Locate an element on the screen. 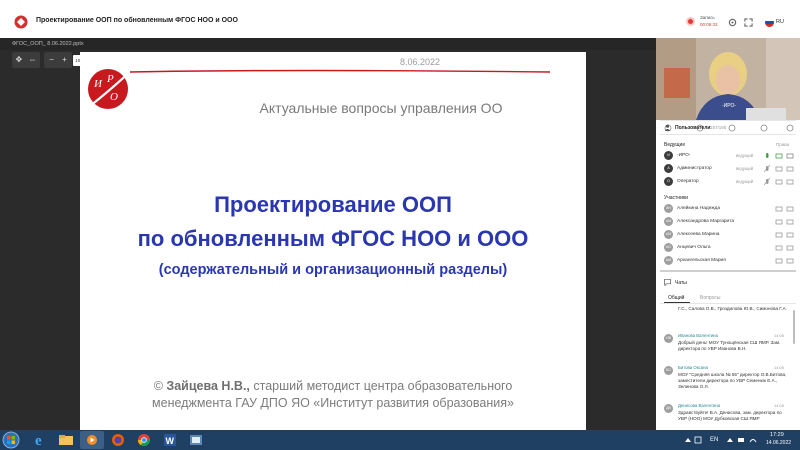 This screenshot has height=450, width=800. moderator-row: О Оператор ведущий is located at coordinates (730, 182).